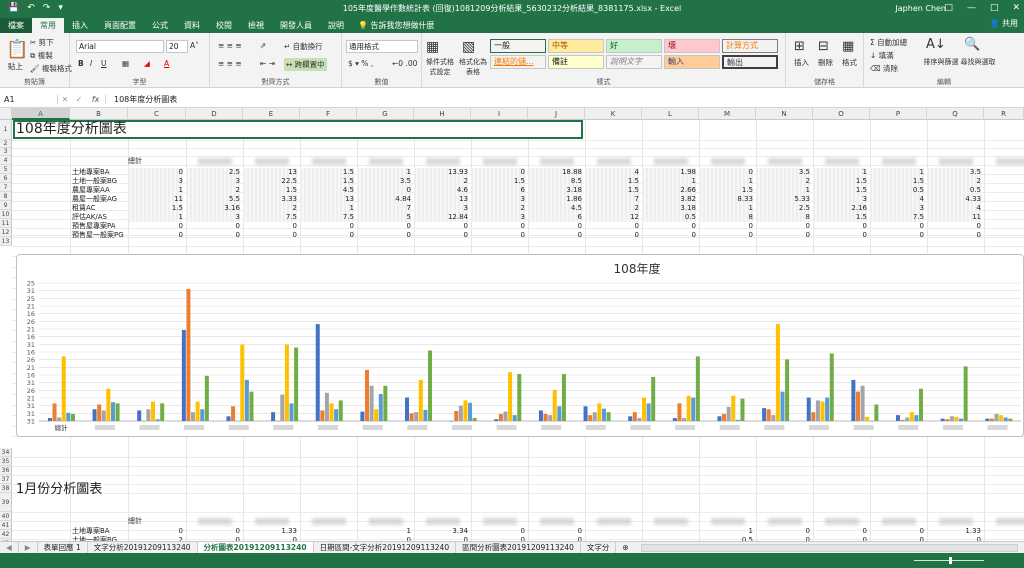 This screenshot has width=1024, height=568. Describe the element at coordinates (950, 560) in the screenshot. I see `zoom-thumb` at that location.